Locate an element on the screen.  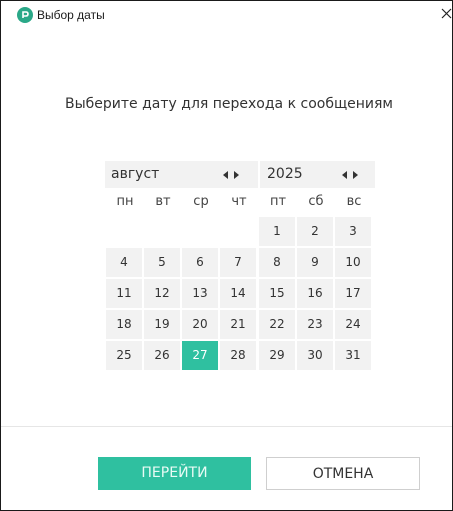
weekday-label: сб is located at coordinates (316, 201).